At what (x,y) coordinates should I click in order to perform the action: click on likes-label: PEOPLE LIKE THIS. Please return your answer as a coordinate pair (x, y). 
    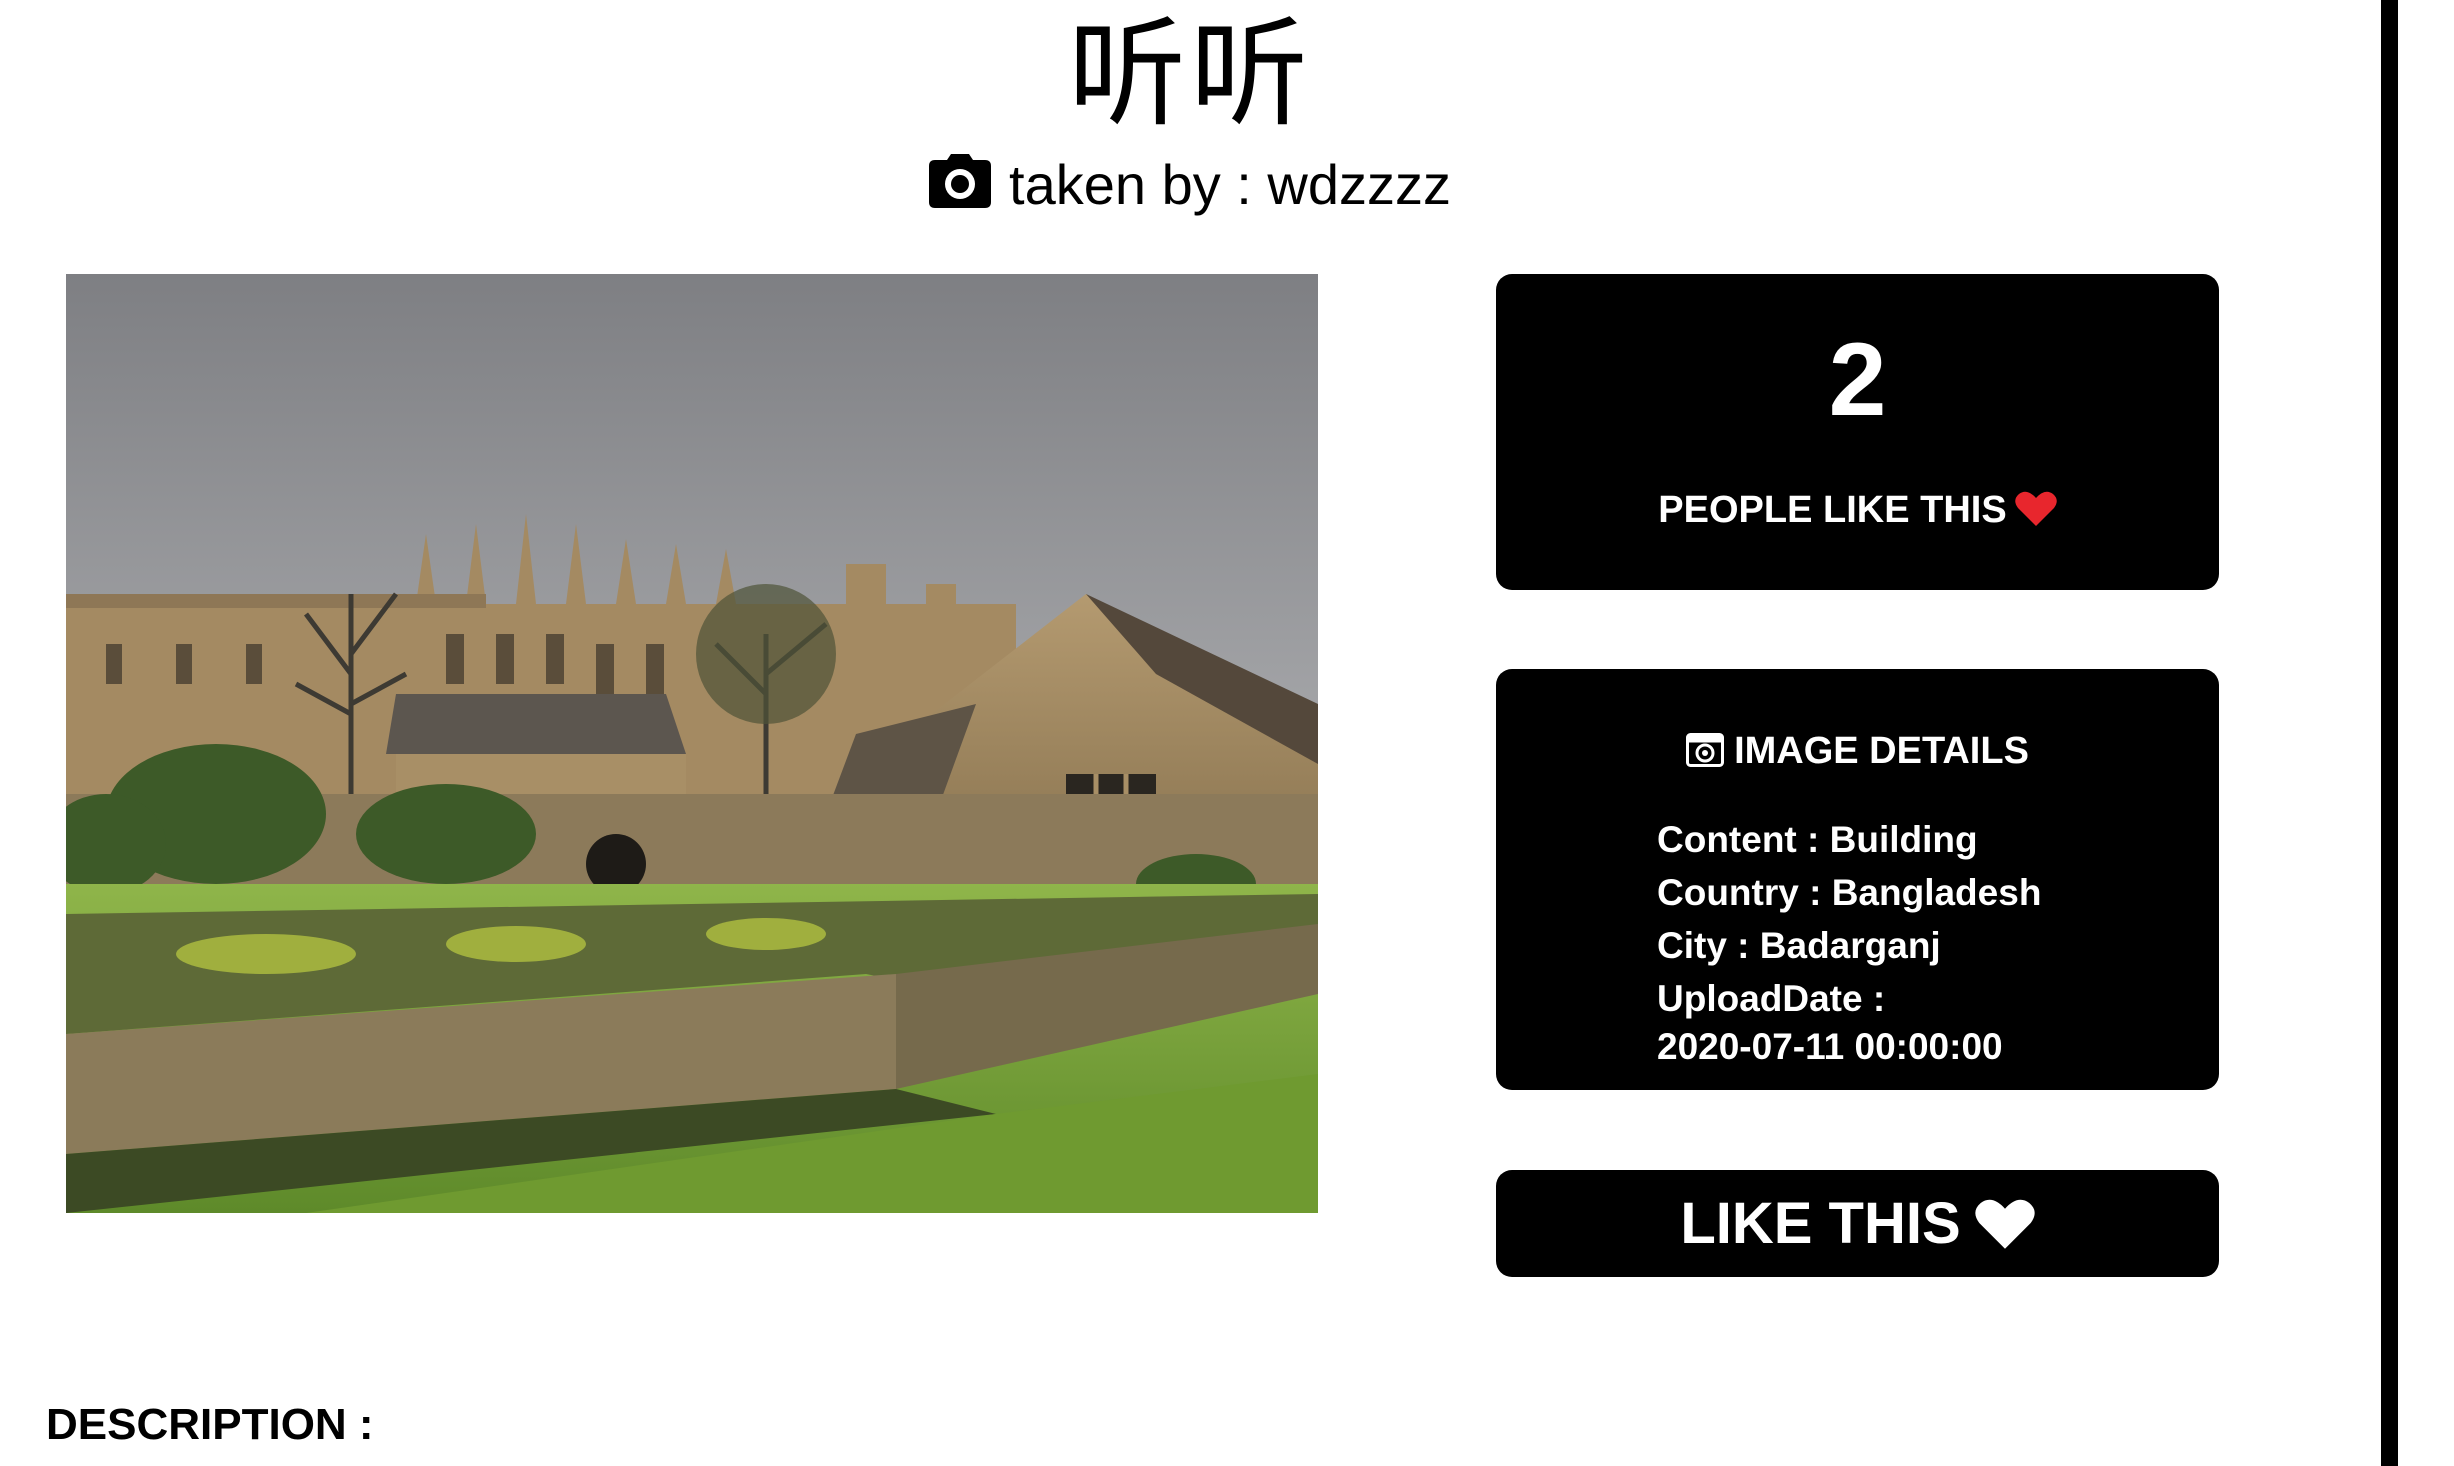
    Looking at the image, I should click on (1832, 510).